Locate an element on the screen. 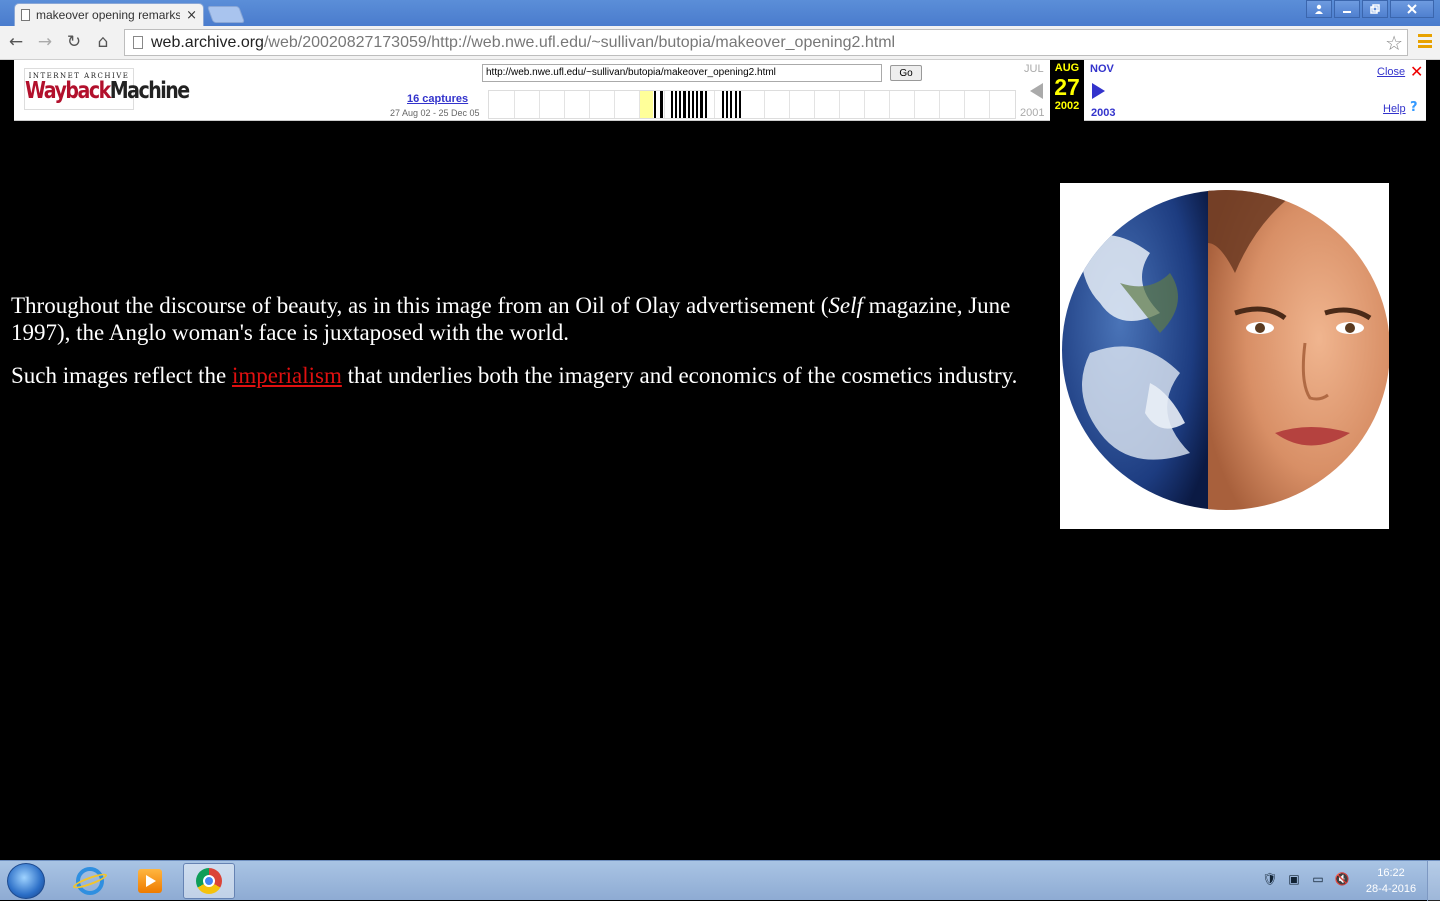 The image size is (1440, 901). close-icon is located at coordinates (1412, 9).